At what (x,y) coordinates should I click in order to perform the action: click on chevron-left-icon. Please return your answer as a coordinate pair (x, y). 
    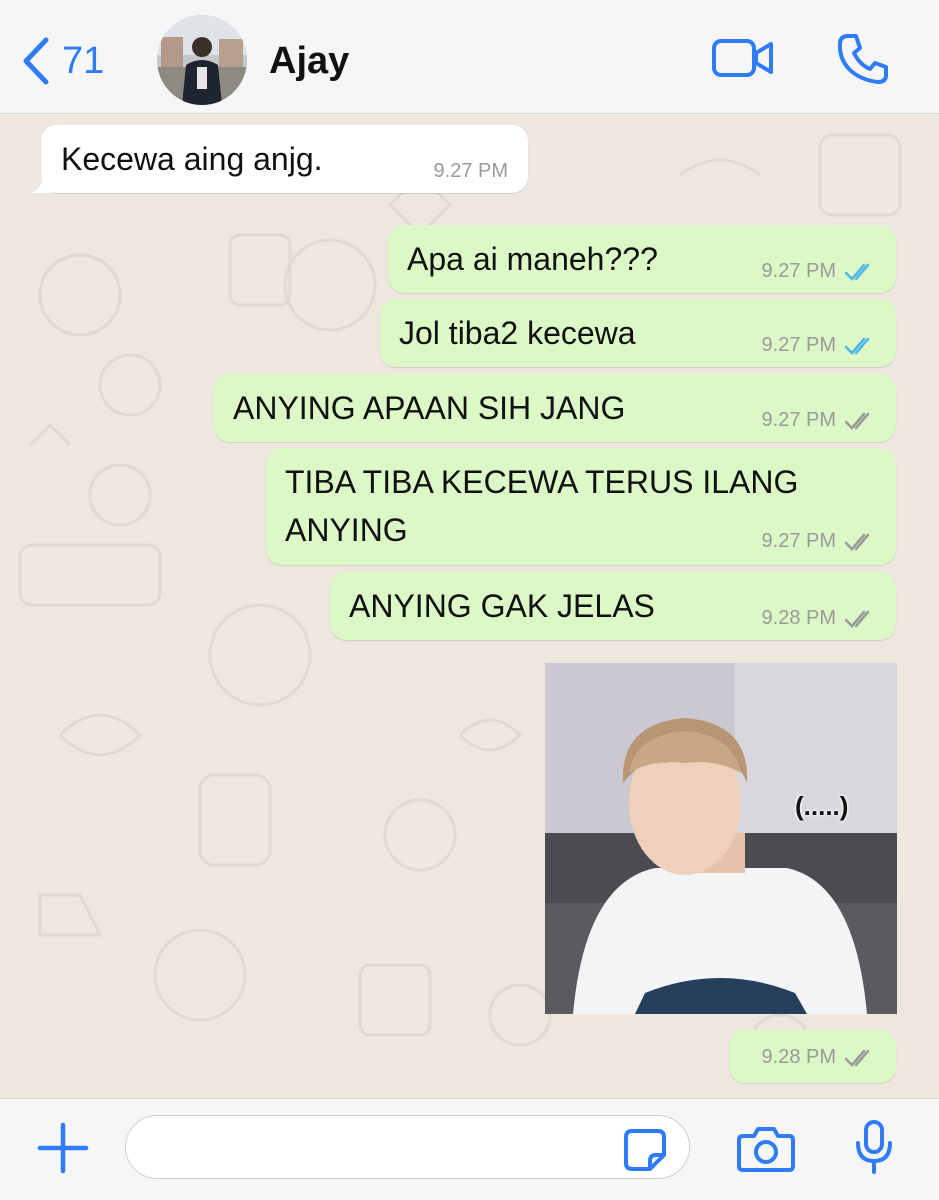
    Looking at the image, I should click on (36, 61).